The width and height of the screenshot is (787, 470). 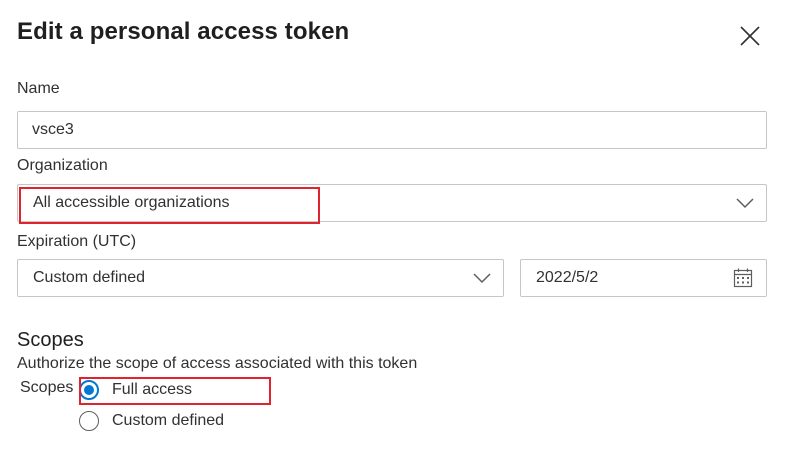 I want to click on organization-dropdown: All accessible organizations, so click(x=392, y=203).